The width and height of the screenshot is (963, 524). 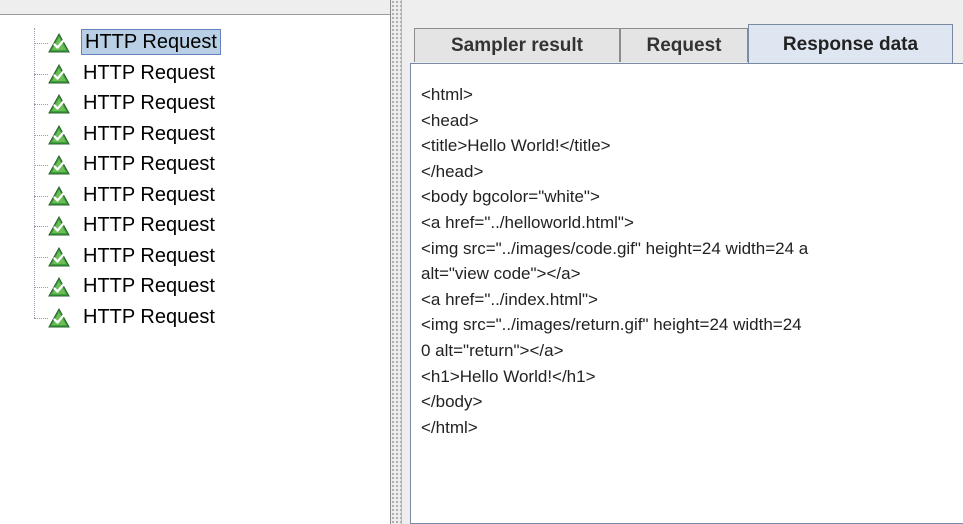 I want to click on response-line: </head>, so click(x=452, y=171).